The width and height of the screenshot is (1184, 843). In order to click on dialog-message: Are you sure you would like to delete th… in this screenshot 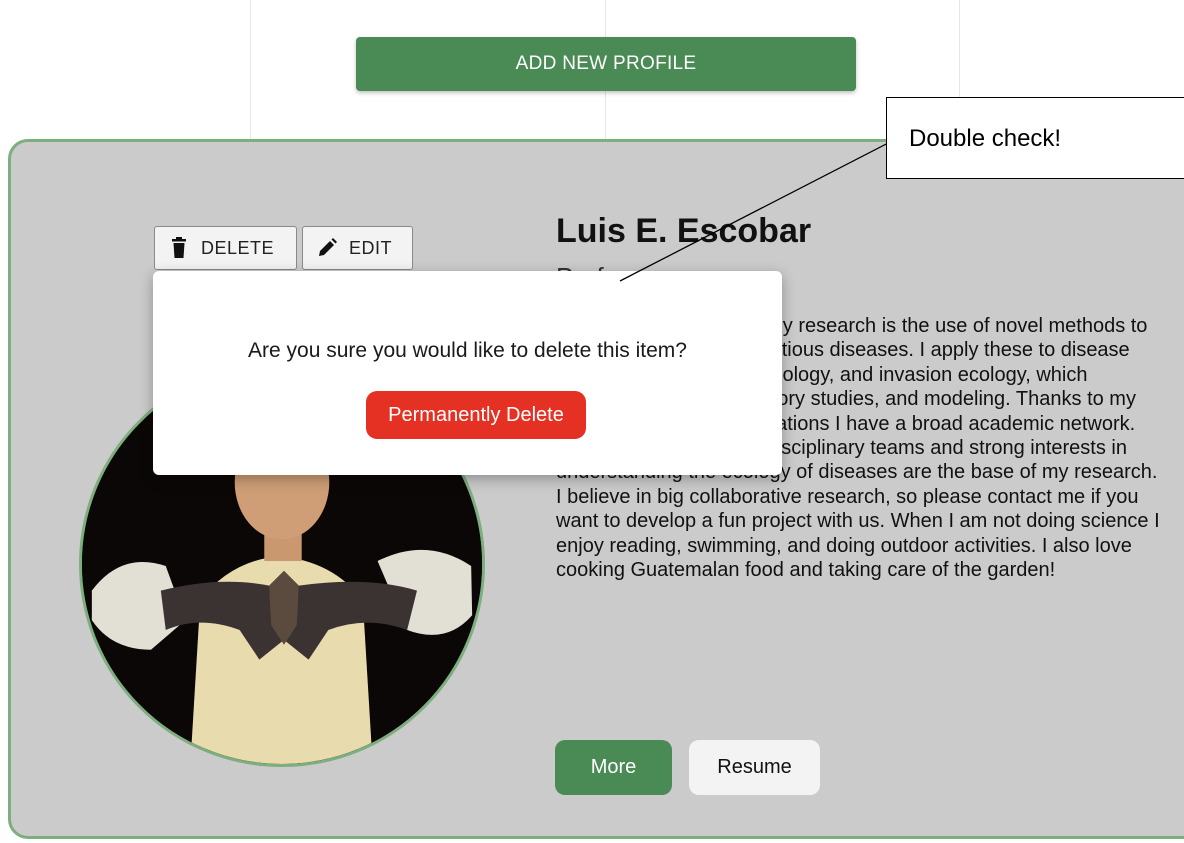, I will do `click(467, 350)`.